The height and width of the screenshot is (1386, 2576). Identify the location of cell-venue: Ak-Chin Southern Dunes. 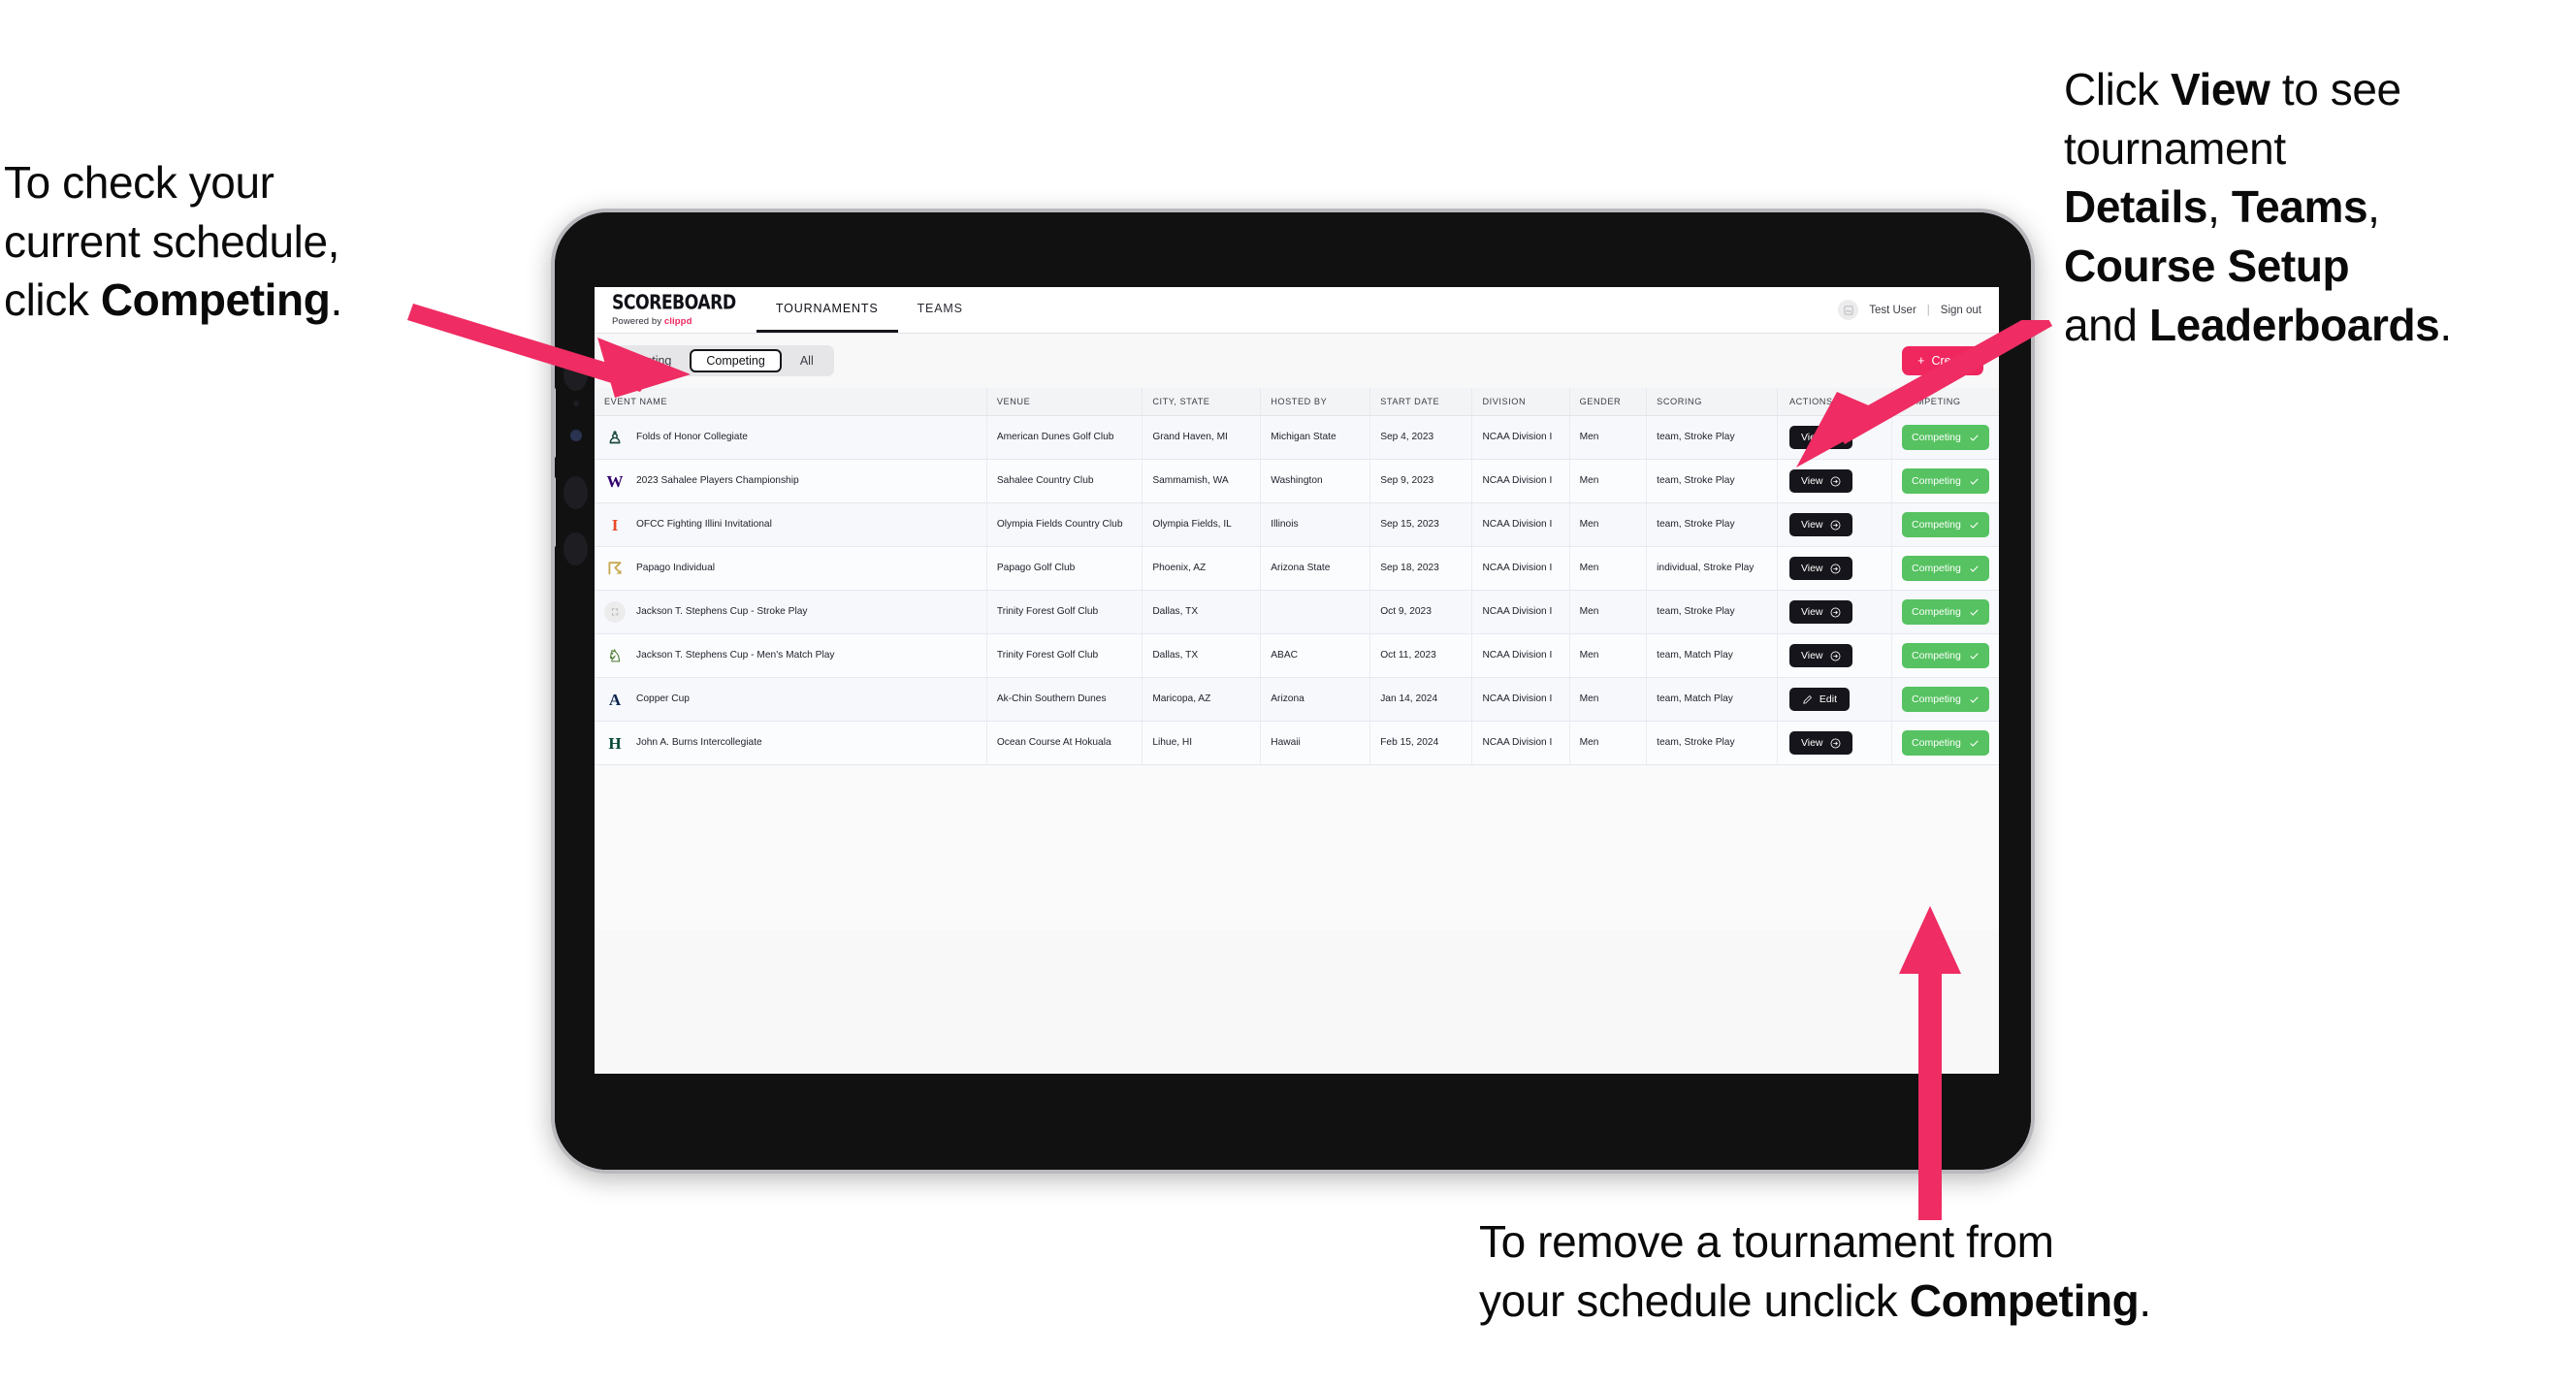
(1064, 699).